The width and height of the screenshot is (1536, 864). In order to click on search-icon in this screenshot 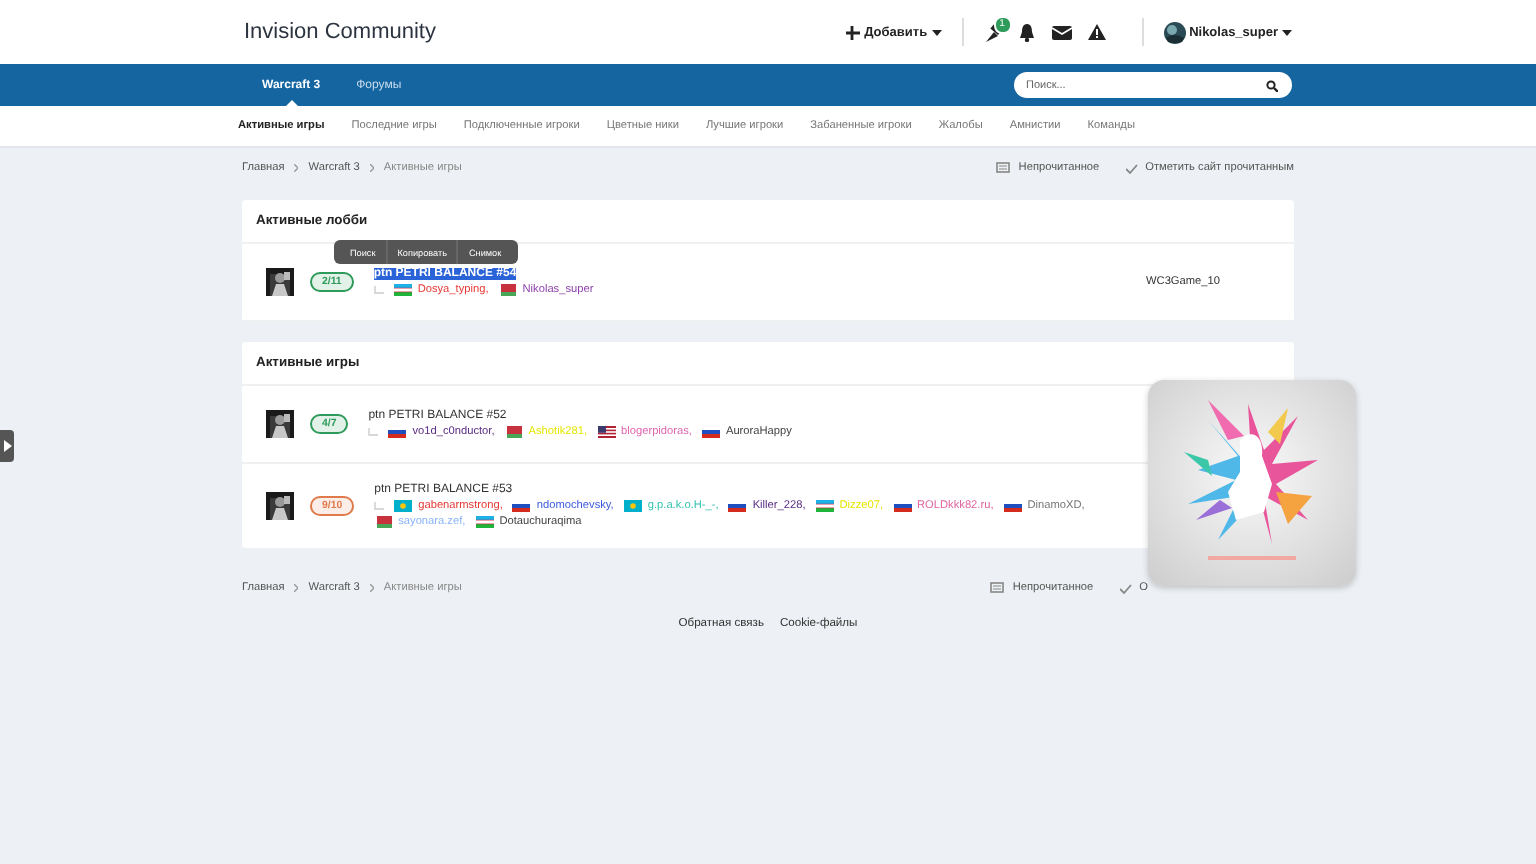, I will do `click(1272, 85)`.